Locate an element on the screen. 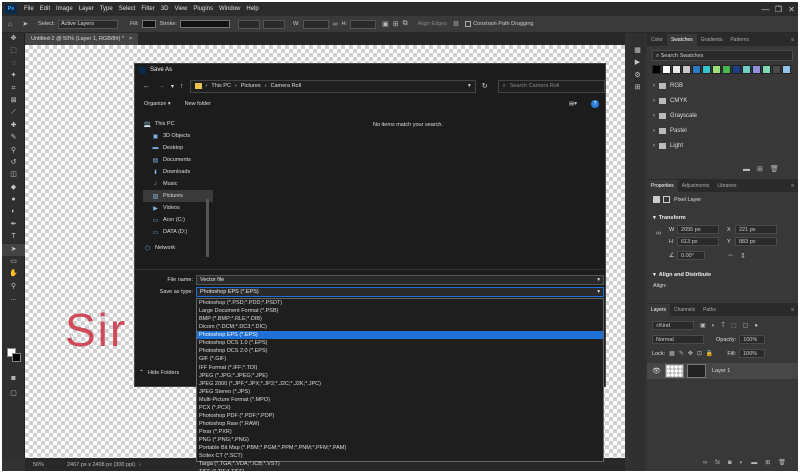 The image size is (800, 473). lock-position-icon: ✥ is located at coordinates (690, 353).